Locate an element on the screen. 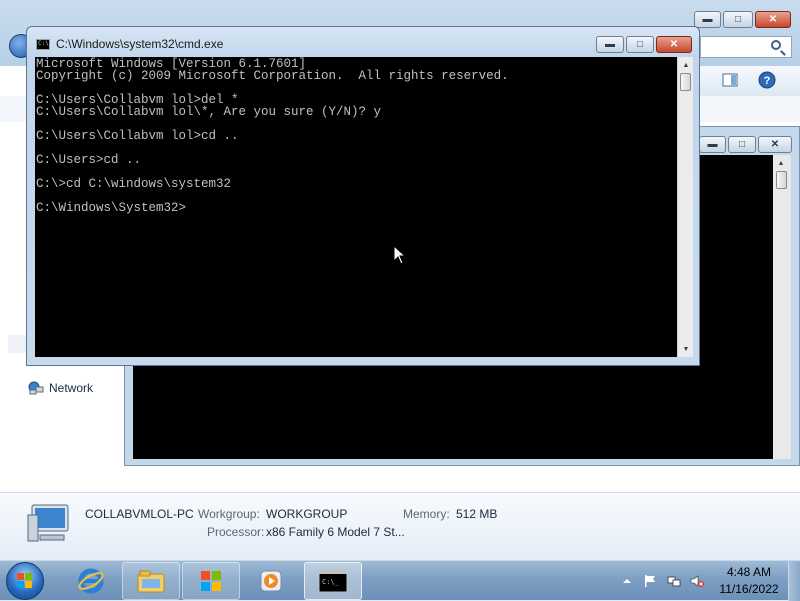  help-icon: ? is located at coordinates (767, 80).